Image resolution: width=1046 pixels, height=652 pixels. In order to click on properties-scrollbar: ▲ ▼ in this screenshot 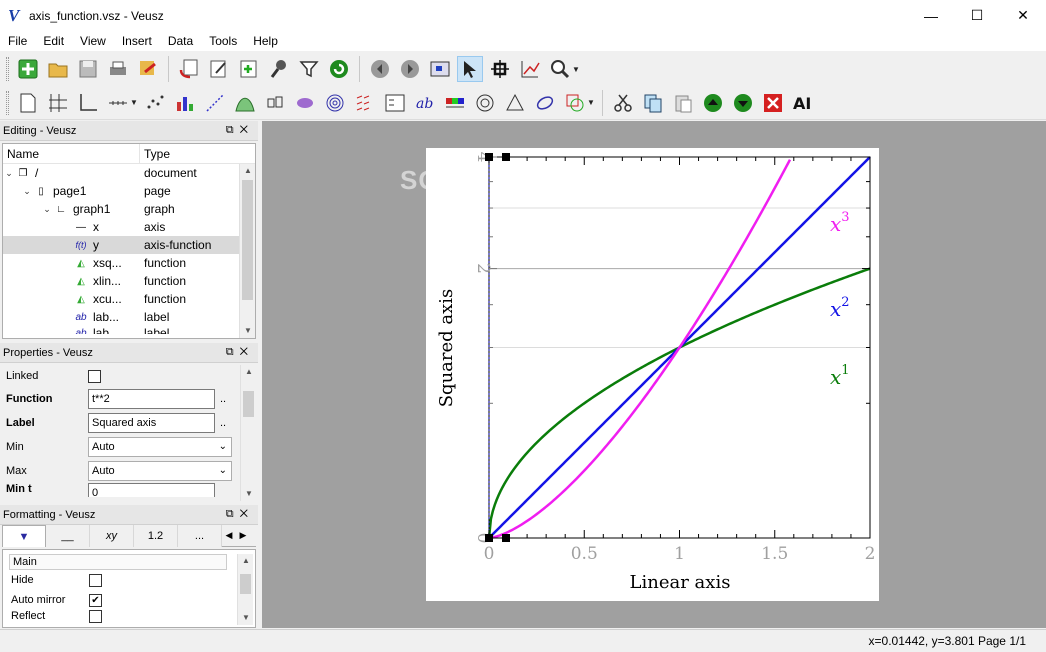, I will do `click(248, 433)`.